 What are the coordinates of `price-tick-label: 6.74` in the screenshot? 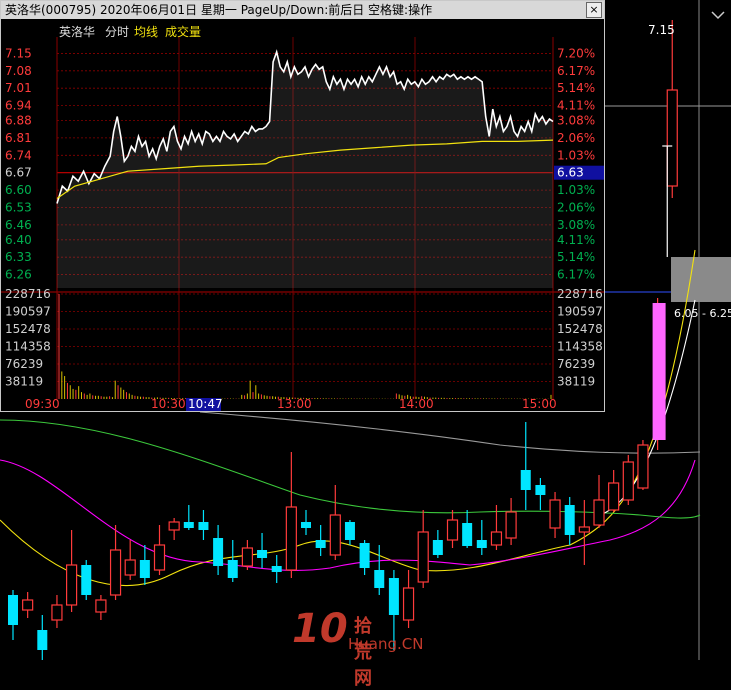 It's located at (18, 155).